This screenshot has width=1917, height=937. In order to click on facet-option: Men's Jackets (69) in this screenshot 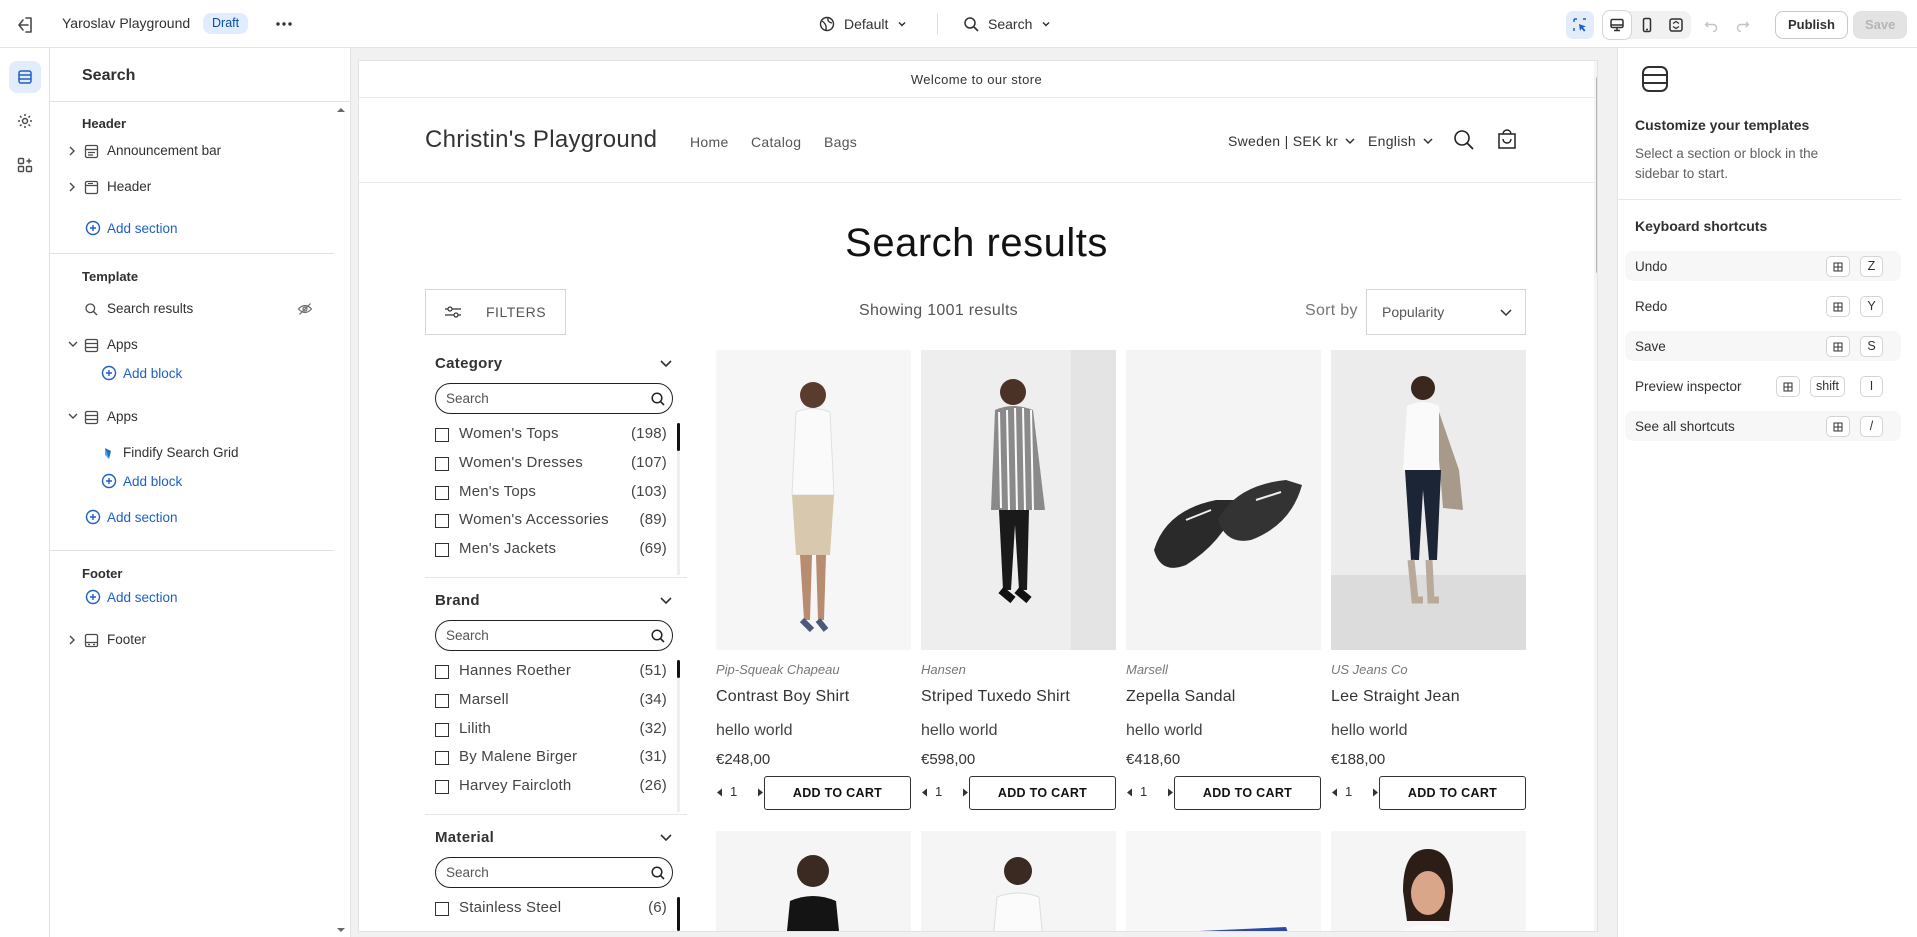, I will do `click(551, 550)`.